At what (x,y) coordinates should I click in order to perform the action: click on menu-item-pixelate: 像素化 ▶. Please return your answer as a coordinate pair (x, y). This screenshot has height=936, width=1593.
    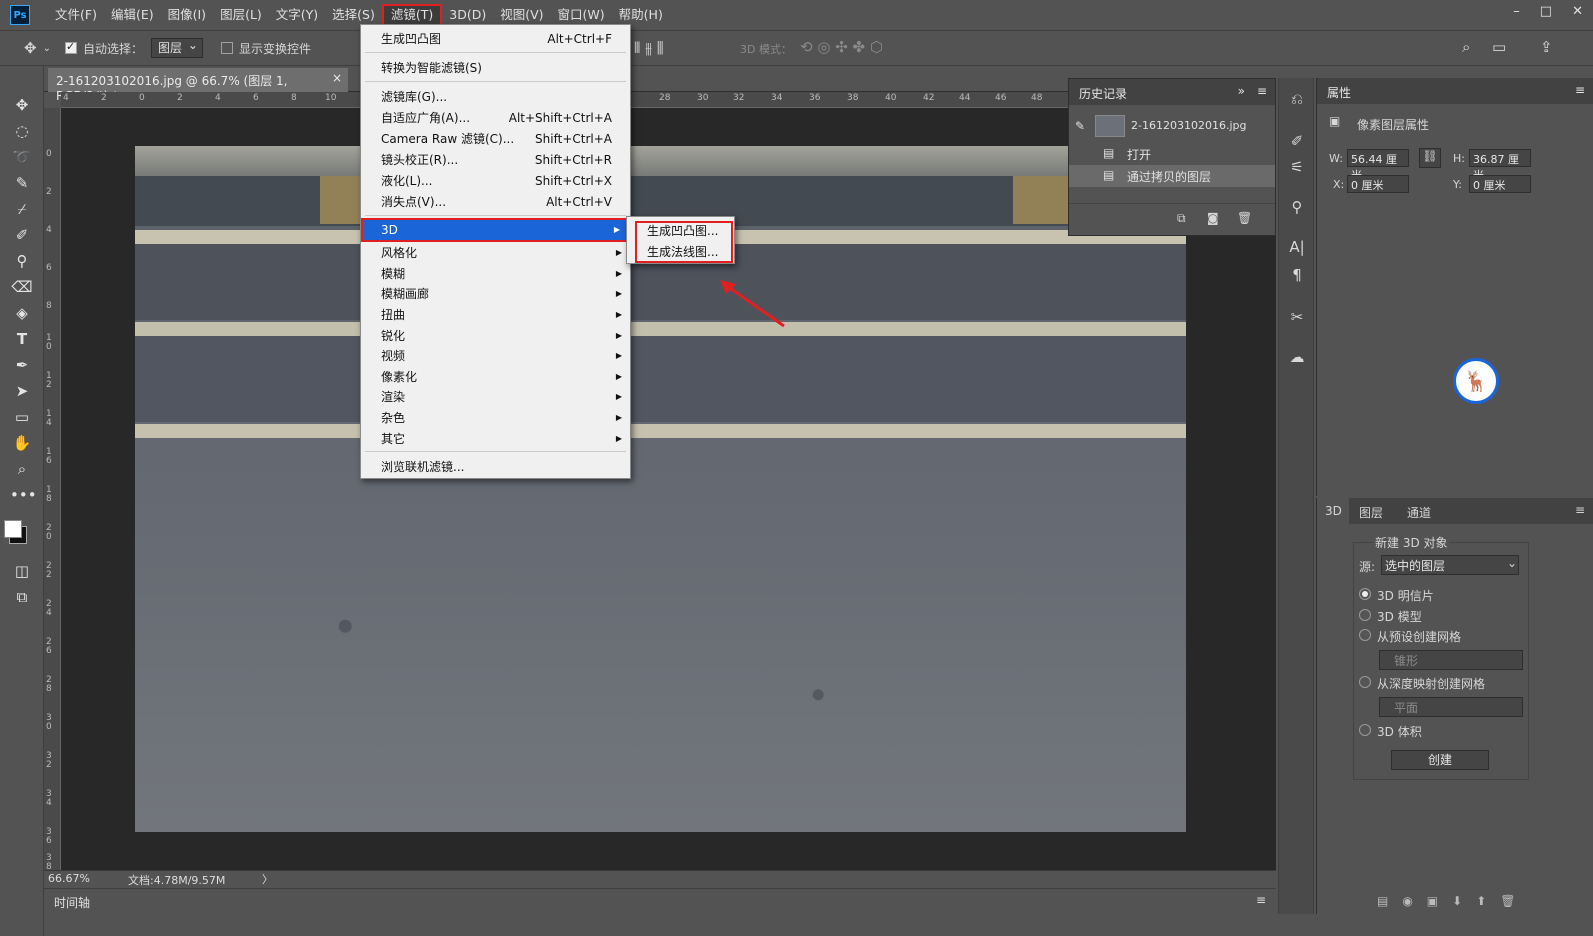
    Looking at the image, I should click on (495, 377).